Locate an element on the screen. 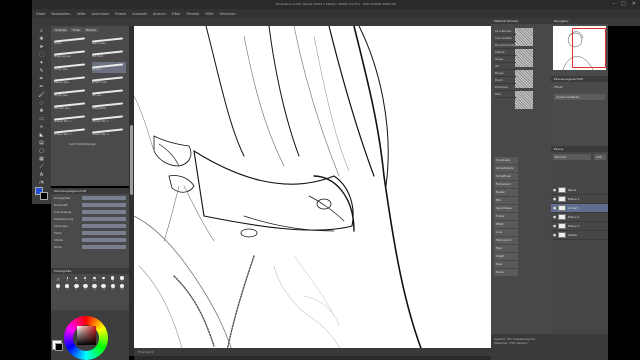 This screenshot has height=360, width=640. material-category-button: Farbverlauf is located at coordinates (506, 184).